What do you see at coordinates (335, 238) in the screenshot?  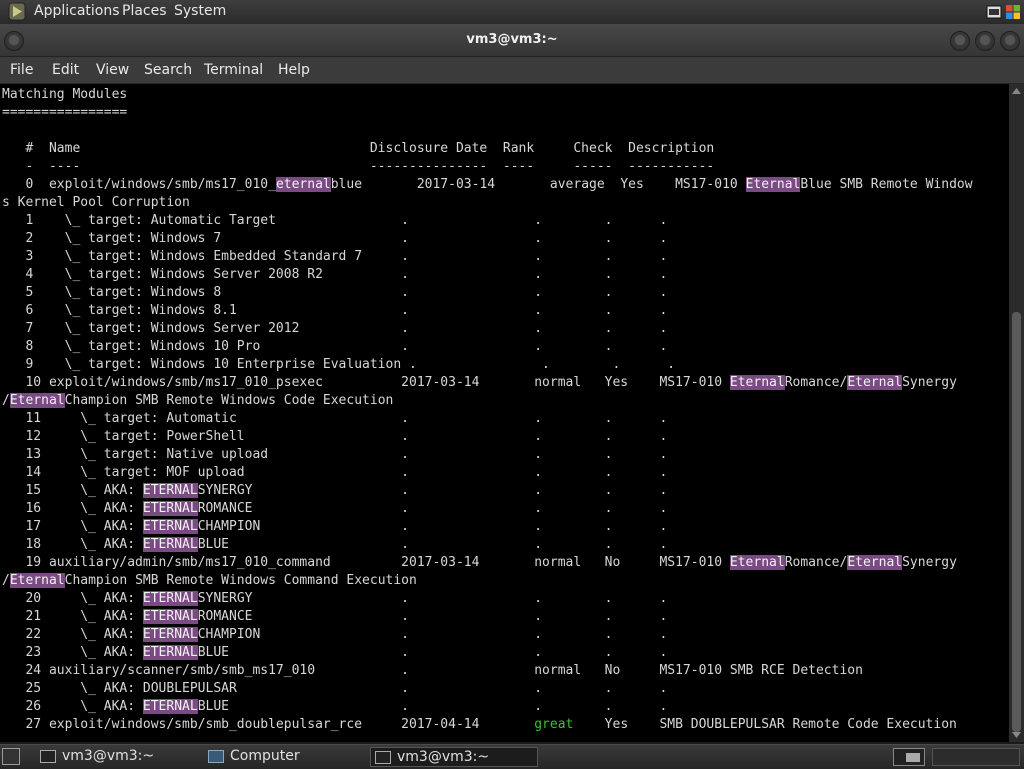 I see `terminal-text: 2 \_ target: Windows 7 . . . .` at bounding box center [335, 238].